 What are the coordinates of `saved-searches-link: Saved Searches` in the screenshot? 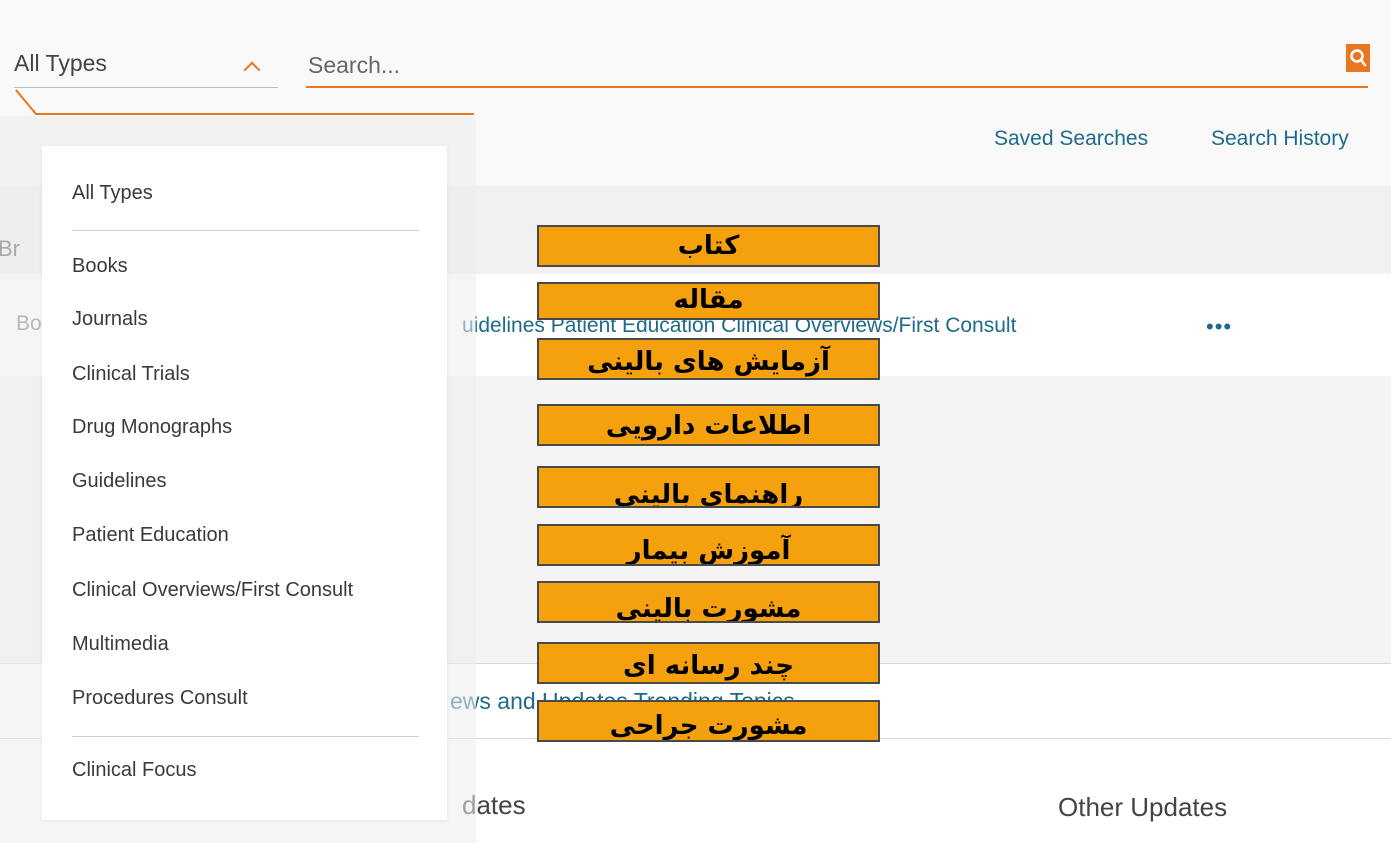 It's located at (1071, 139).